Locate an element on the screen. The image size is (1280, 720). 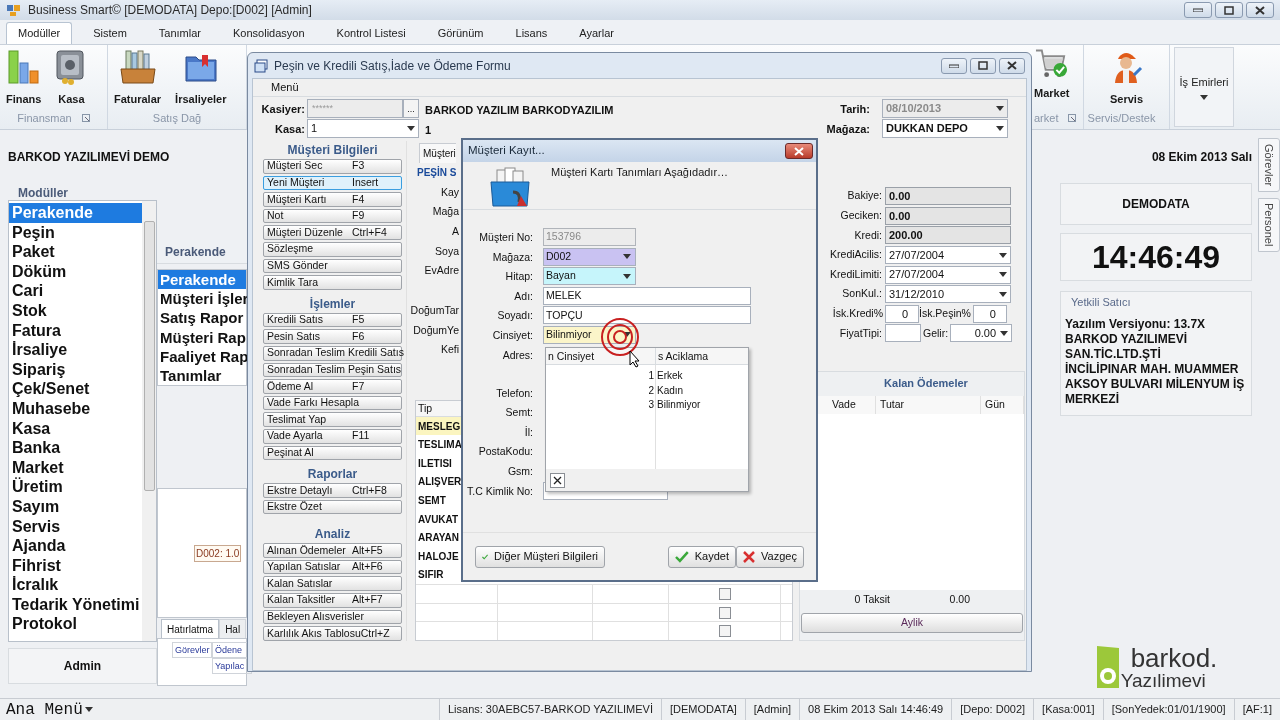
module-item: Market is located at coordinates (75, 467).